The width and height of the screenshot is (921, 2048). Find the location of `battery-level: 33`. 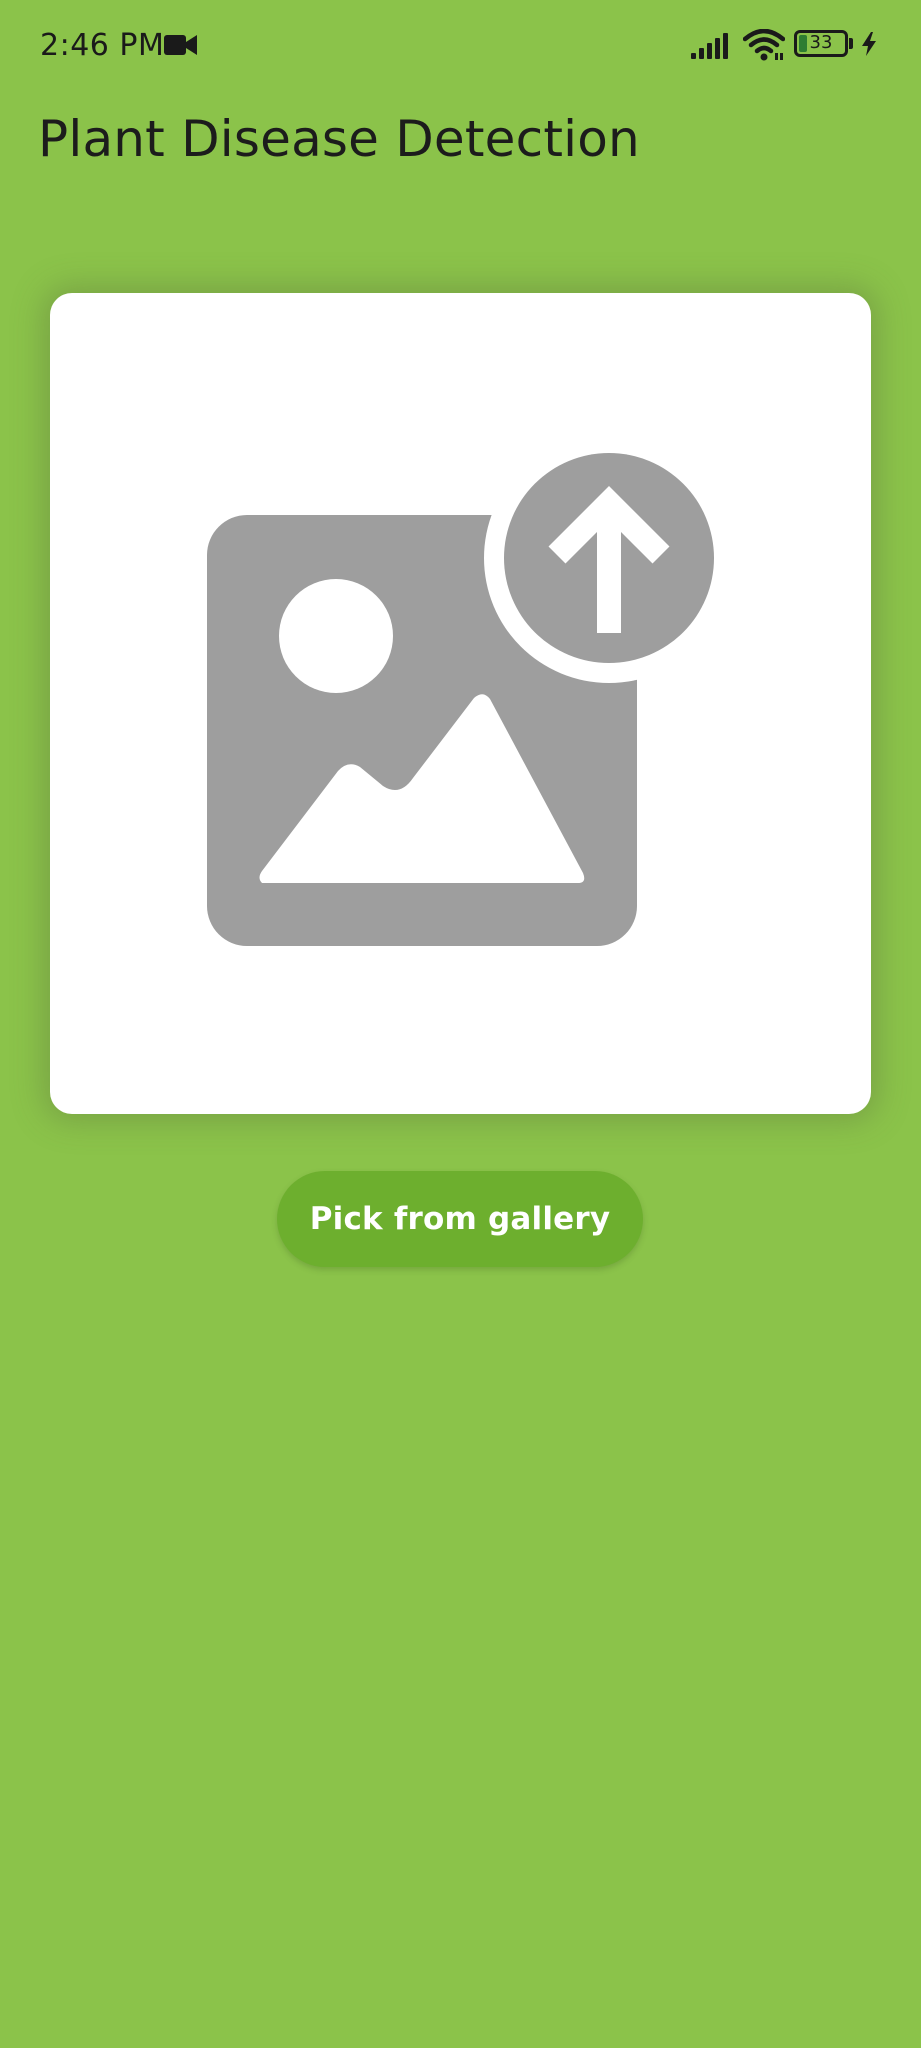

battery-level: 33 is located at coordinates (821, 42).